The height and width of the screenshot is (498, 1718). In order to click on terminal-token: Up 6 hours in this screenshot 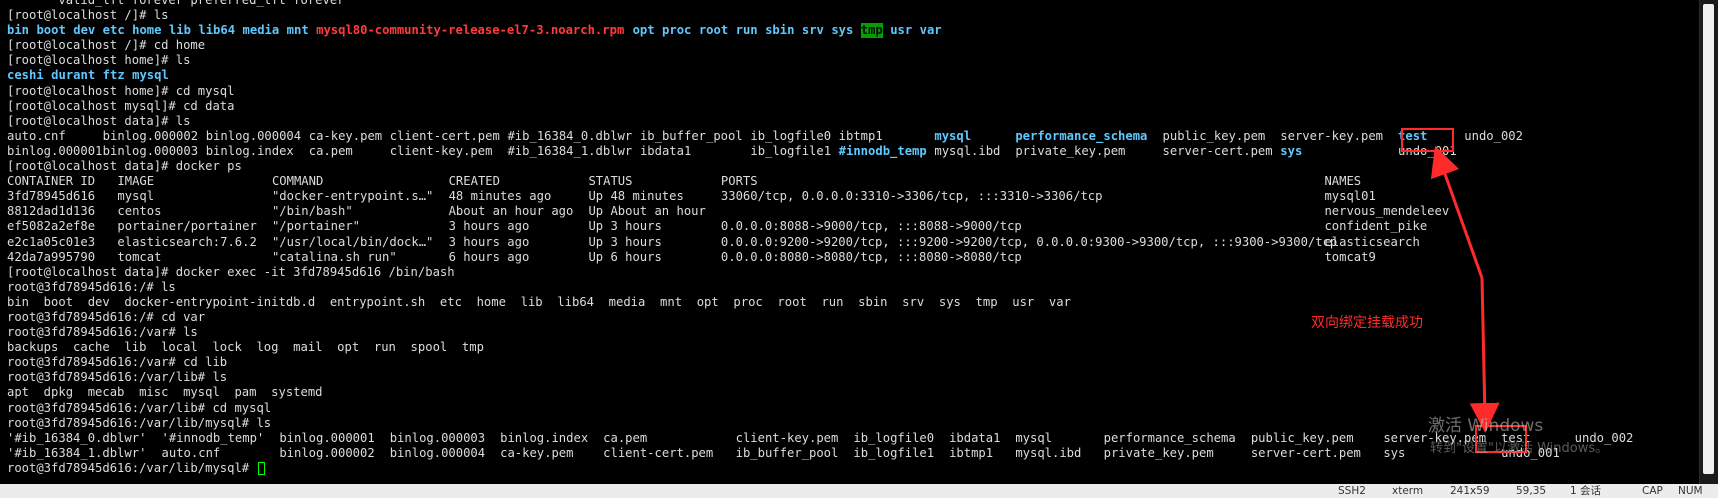, I will do `click(625, 256)`.